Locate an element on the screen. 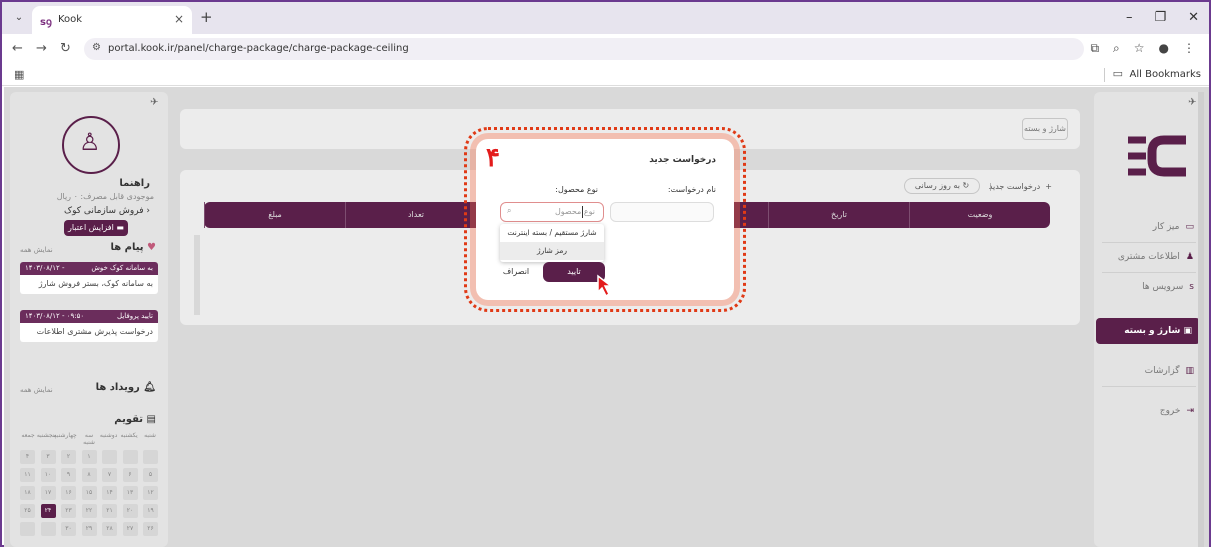 The width and height of the screenshot is (1211, 547). calendar-day: ۲۱ is located at coordinates (109, 511).